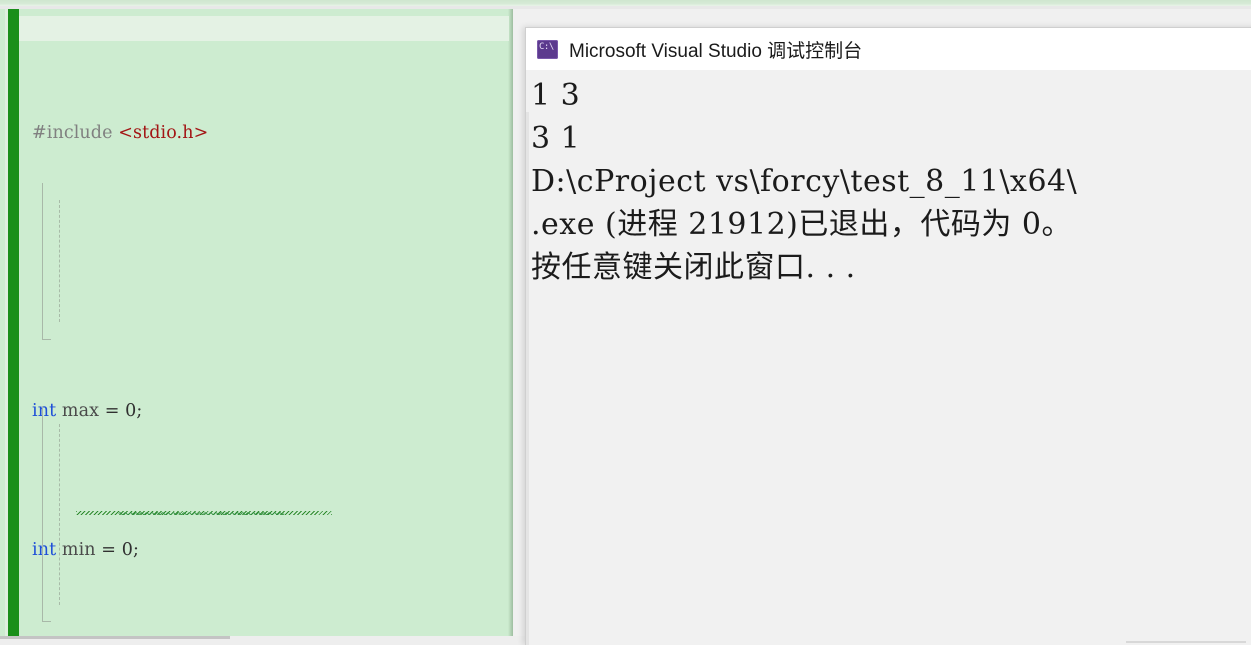 The height and width of the screenshot is (645, 1251). I want to click on console-line: 3 1, so click(556, 138).